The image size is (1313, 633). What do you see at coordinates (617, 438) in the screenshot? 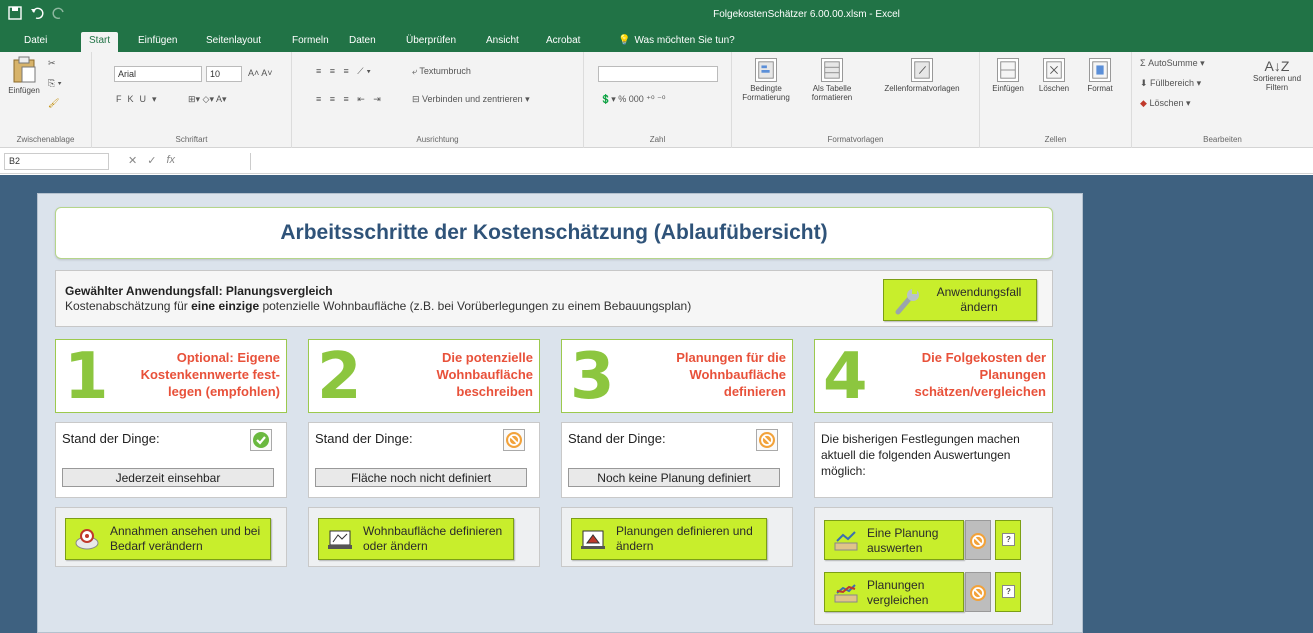
I see `status-label: Stand der Dinge:` at bounding box center [617, 438].